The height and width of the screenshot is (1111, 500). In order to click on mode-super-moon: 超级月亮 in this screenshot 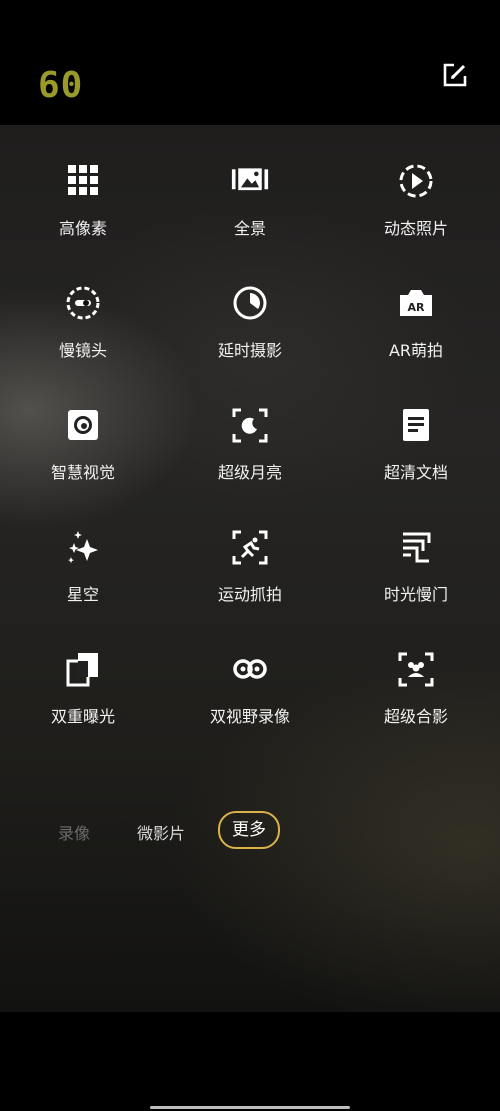, I will do `click(250, 462)`.